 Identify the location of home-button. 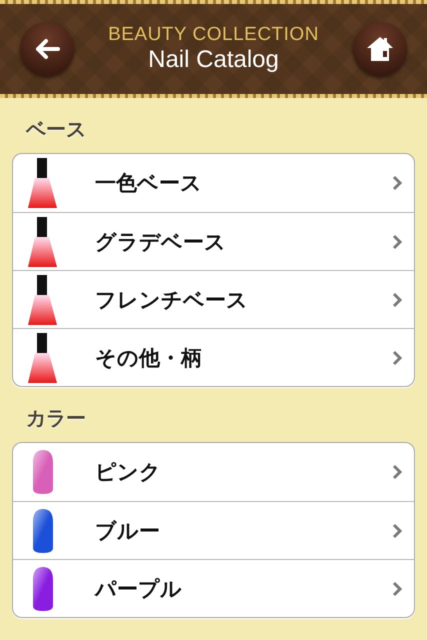
(380, 49).